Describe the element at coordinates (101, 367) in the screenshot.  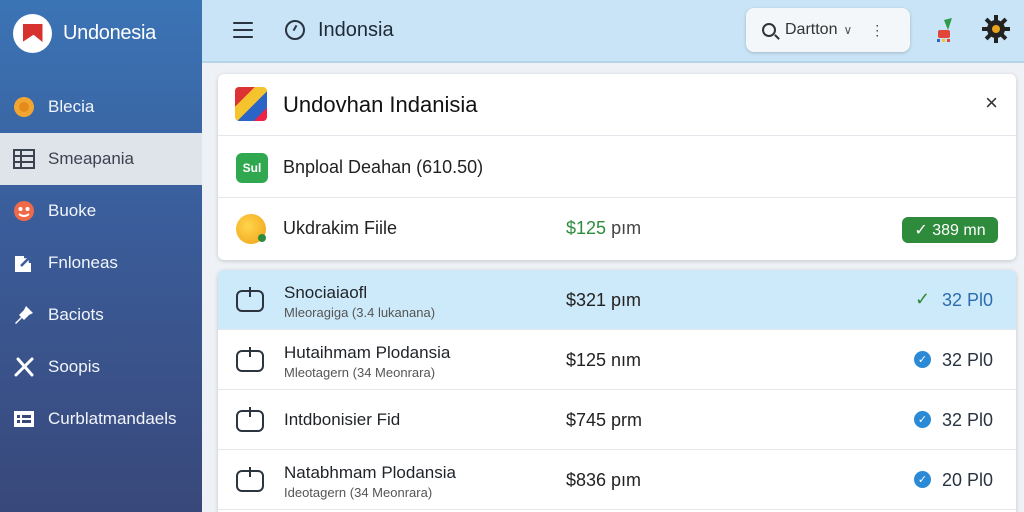
I see `sidebar-item-5: Soopis` at that location.